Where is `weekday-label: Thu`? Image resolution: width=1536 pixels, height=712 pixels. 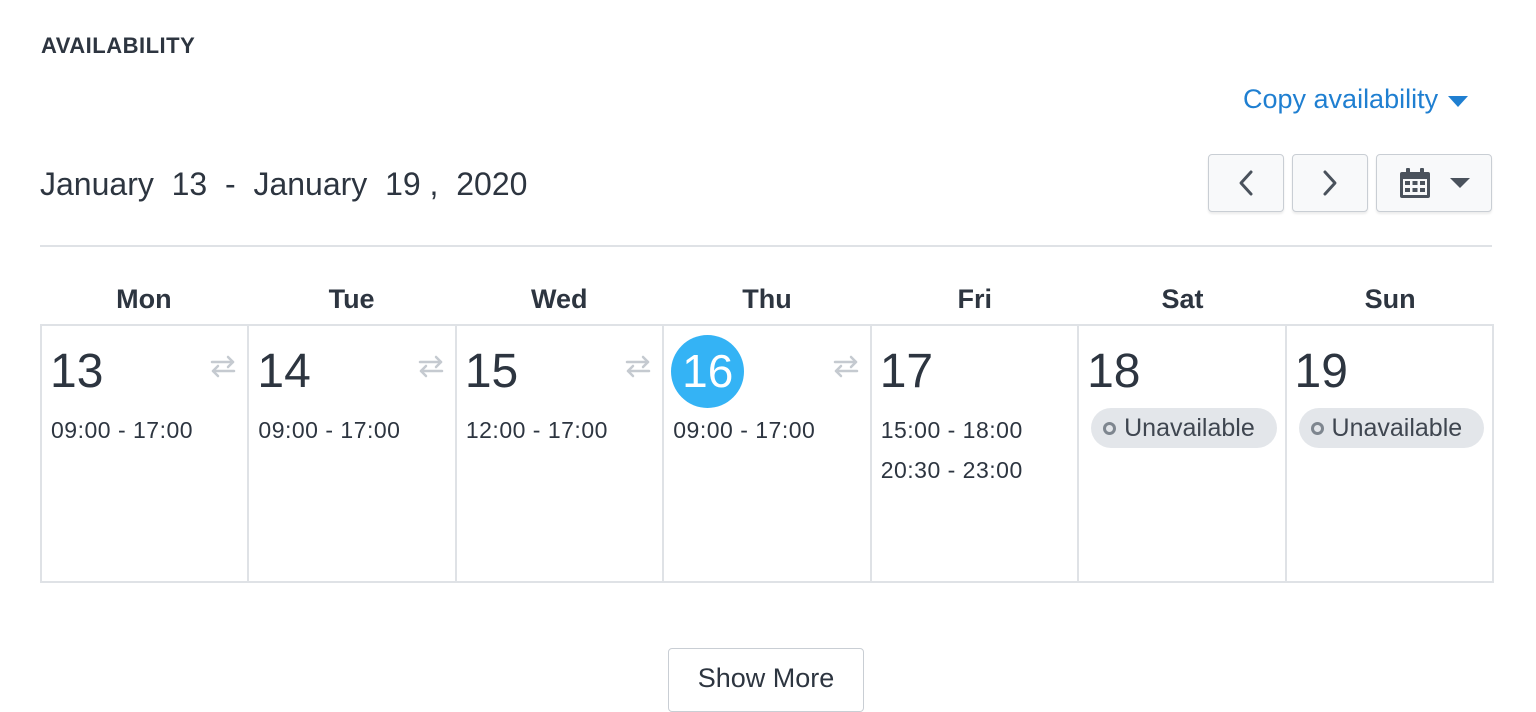
weekday-label: Thu is located at coordinates (767, 299).